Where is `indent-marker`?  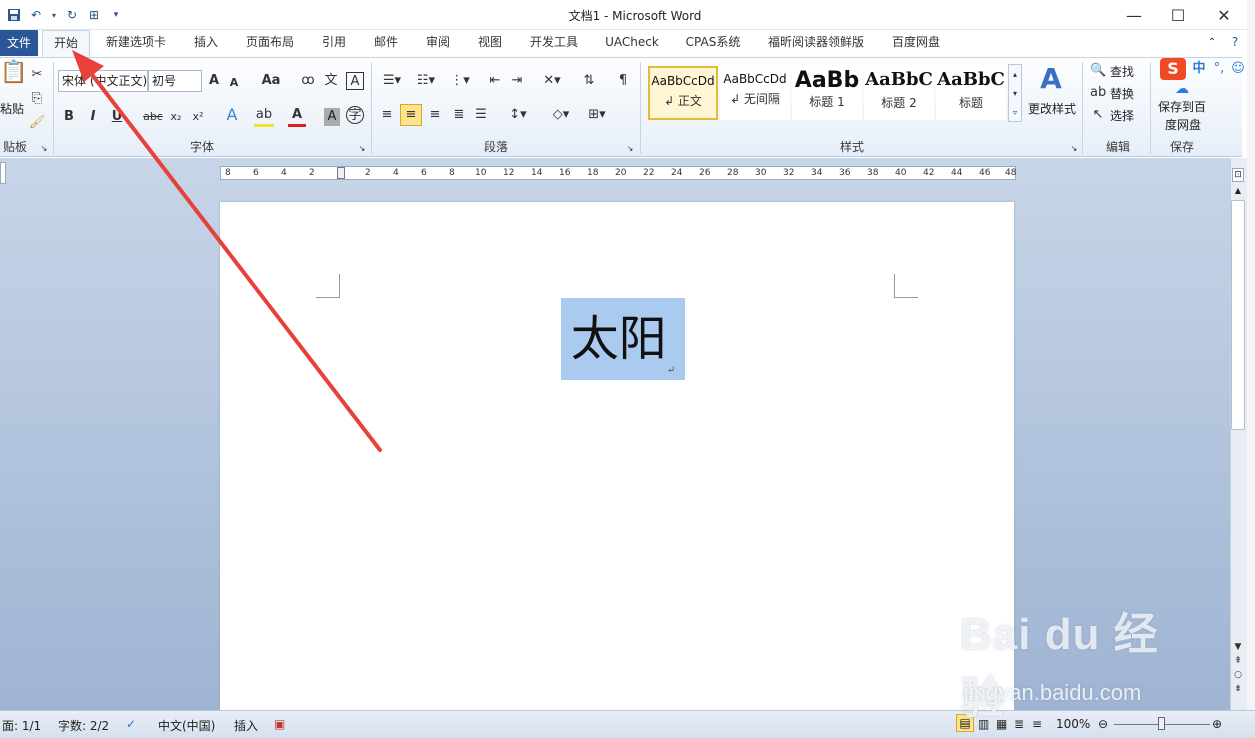
indent-marker is located at coordinates (341, 173).